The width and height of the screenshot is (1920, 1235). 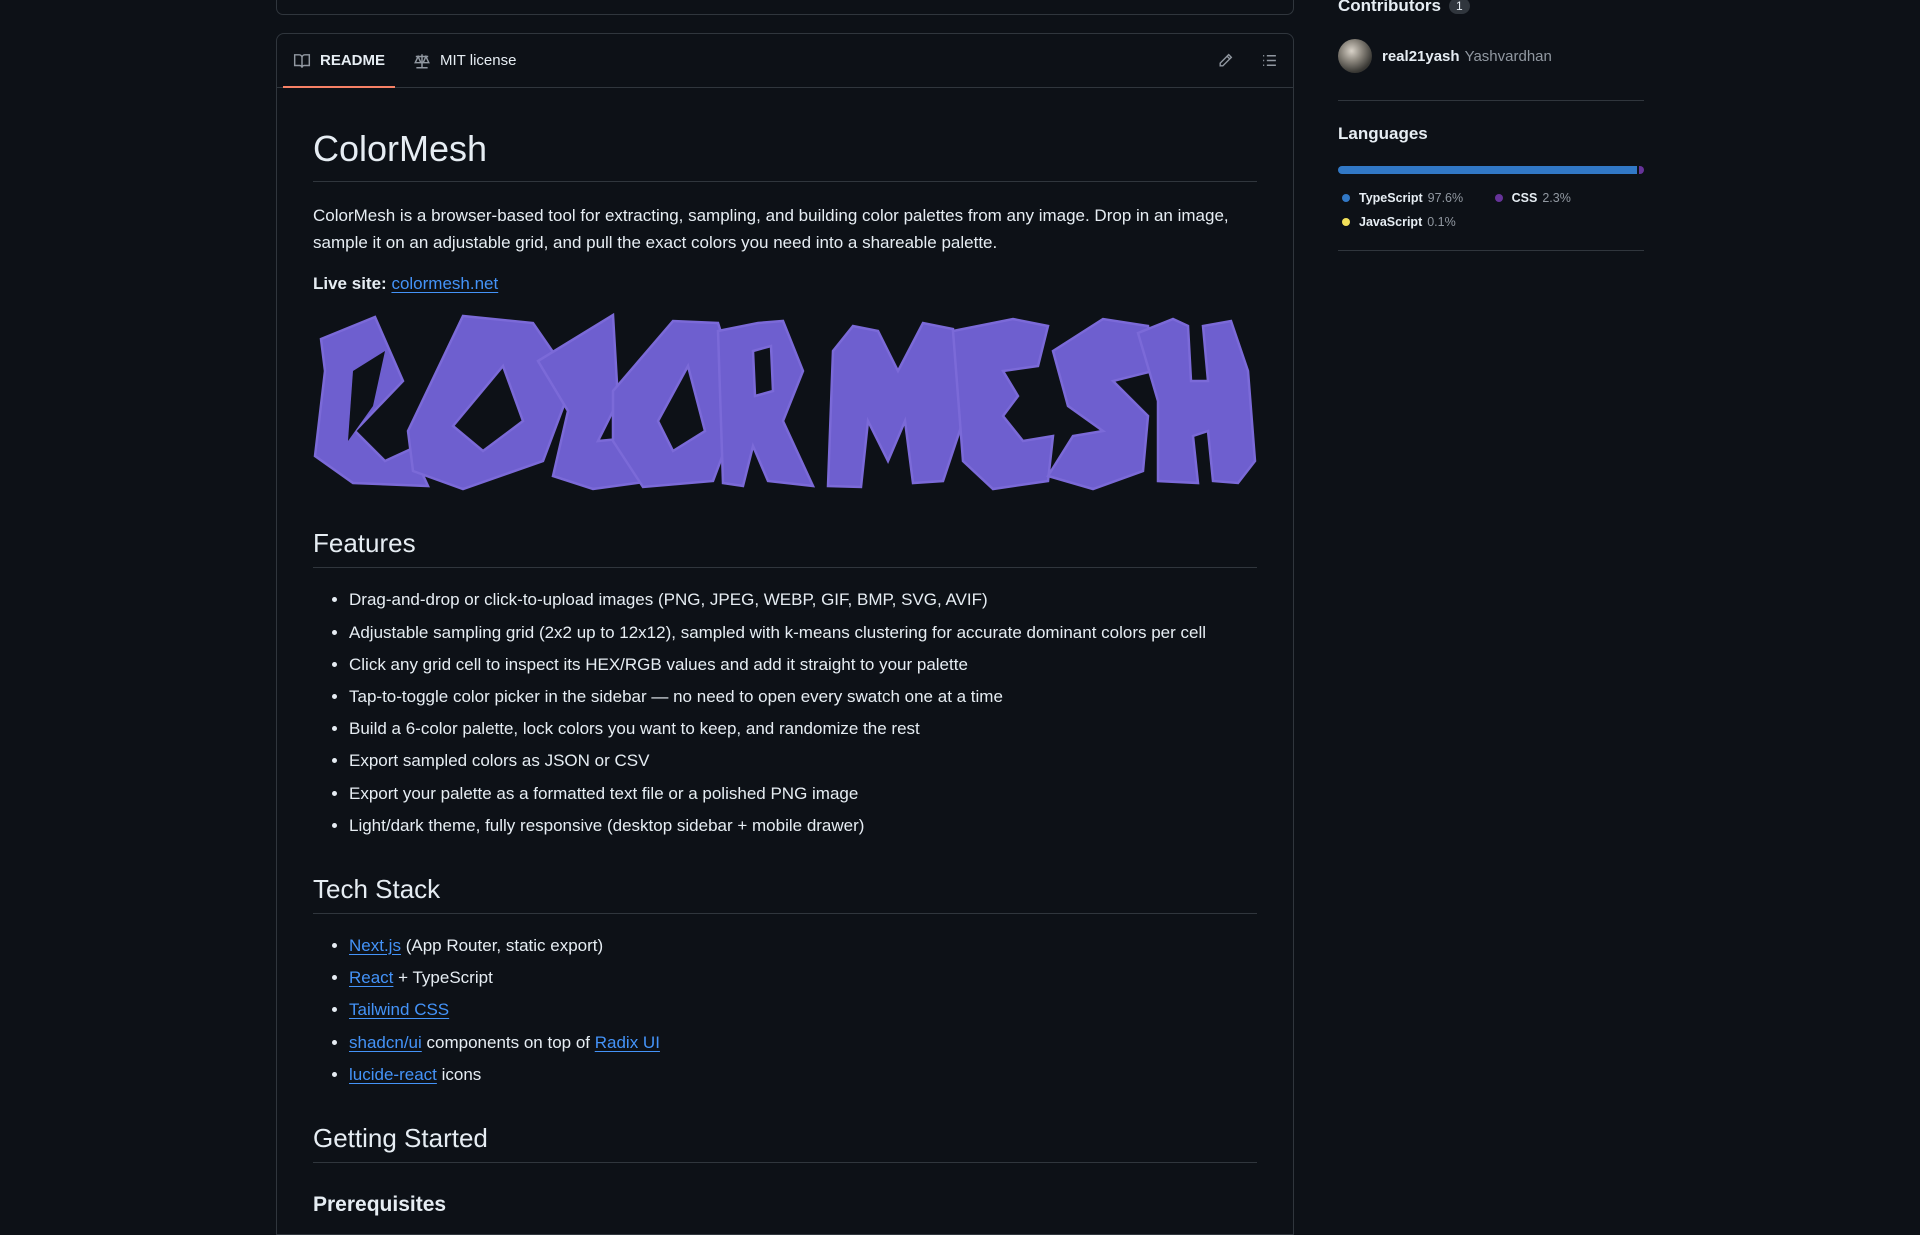 I want to click on language-item-typescript: TypeScript 97.6%, so click(x=1400, y=198).